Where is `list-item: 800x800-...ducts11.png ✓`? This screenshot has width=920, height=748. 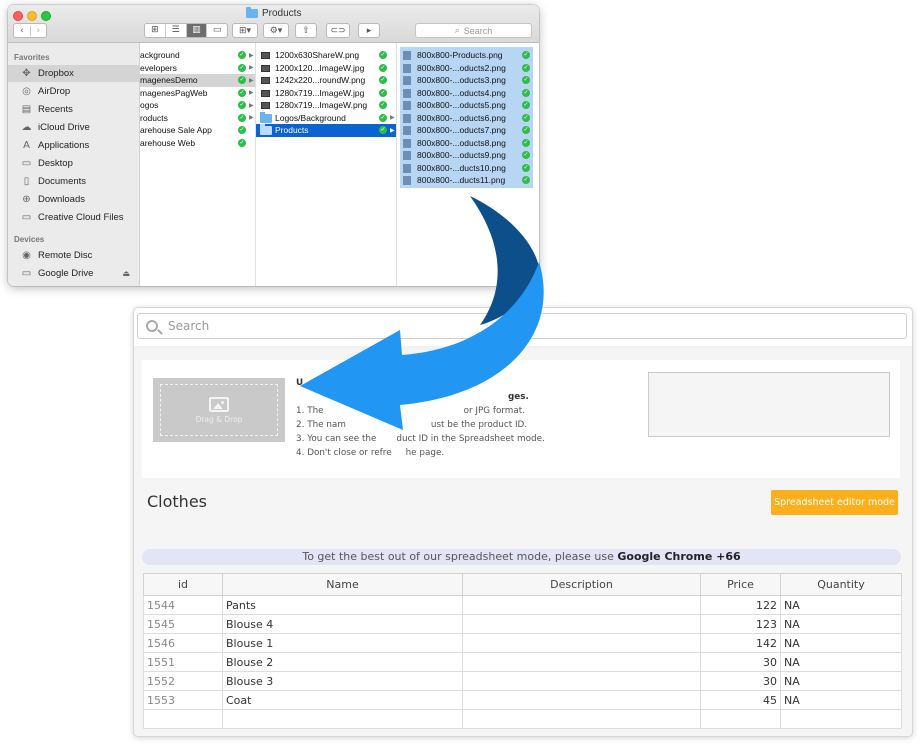 list-item: 800x800-...ducts11.png ✓ is located at coordinates (468, 180).